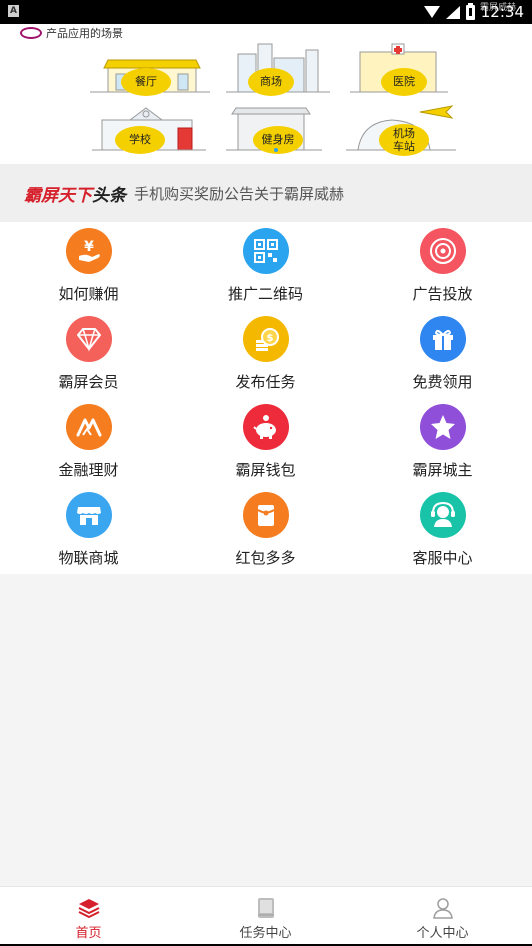 The image size is (532, 946). I want to click on wifi-icon, so click(431, 12).